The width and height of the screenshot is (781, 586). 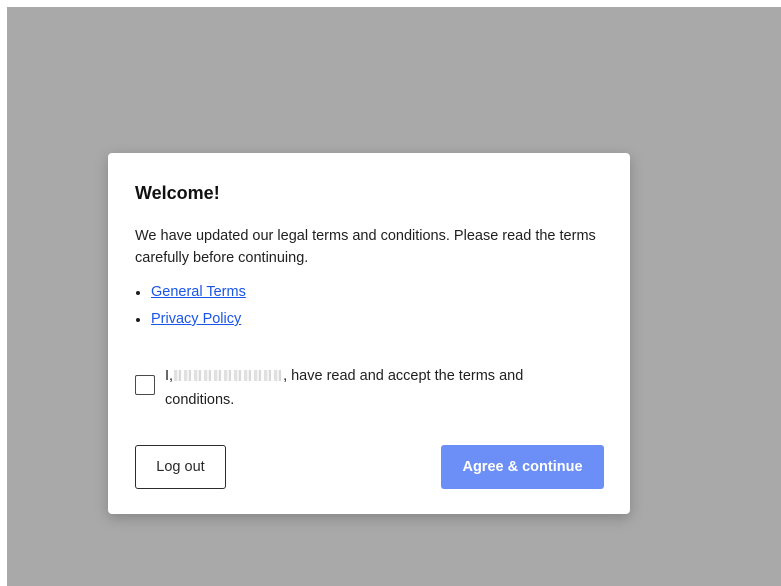 I want to click on dialog-title: Welcome!, so click(x=177, y=193).